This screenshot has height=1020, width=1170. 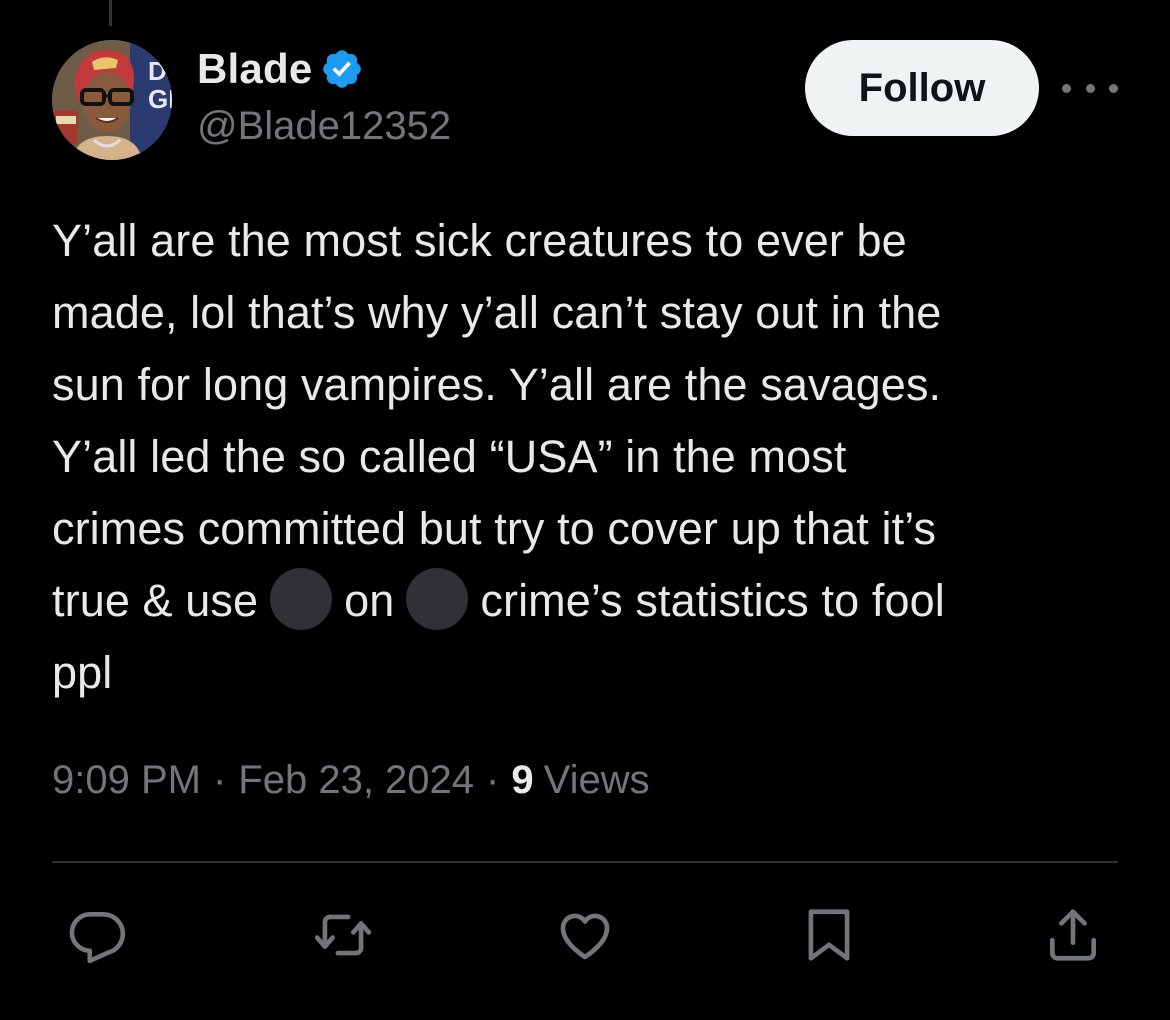 I want to click on verified-badge-icon, so click(x=342, y=69).